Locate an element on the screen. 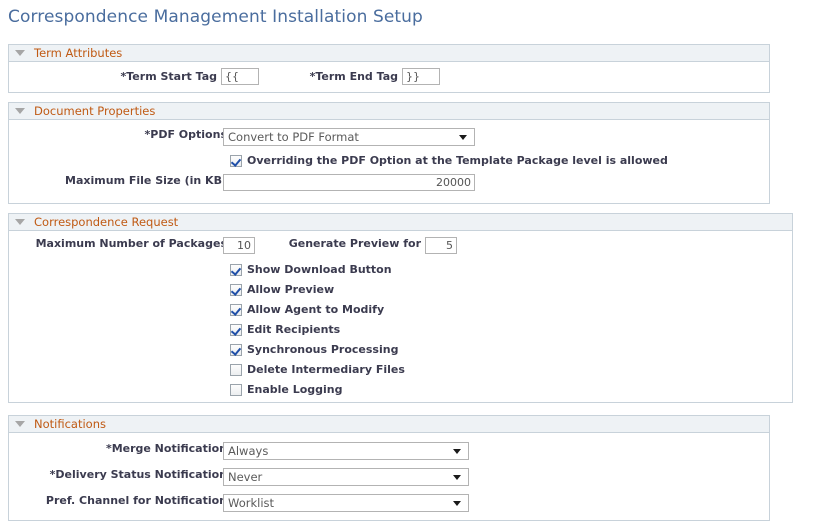 The width and height of the screenshot is (817, 521). checkbox-enable-logging: Enable Logging is located at coordinates (286, 389).